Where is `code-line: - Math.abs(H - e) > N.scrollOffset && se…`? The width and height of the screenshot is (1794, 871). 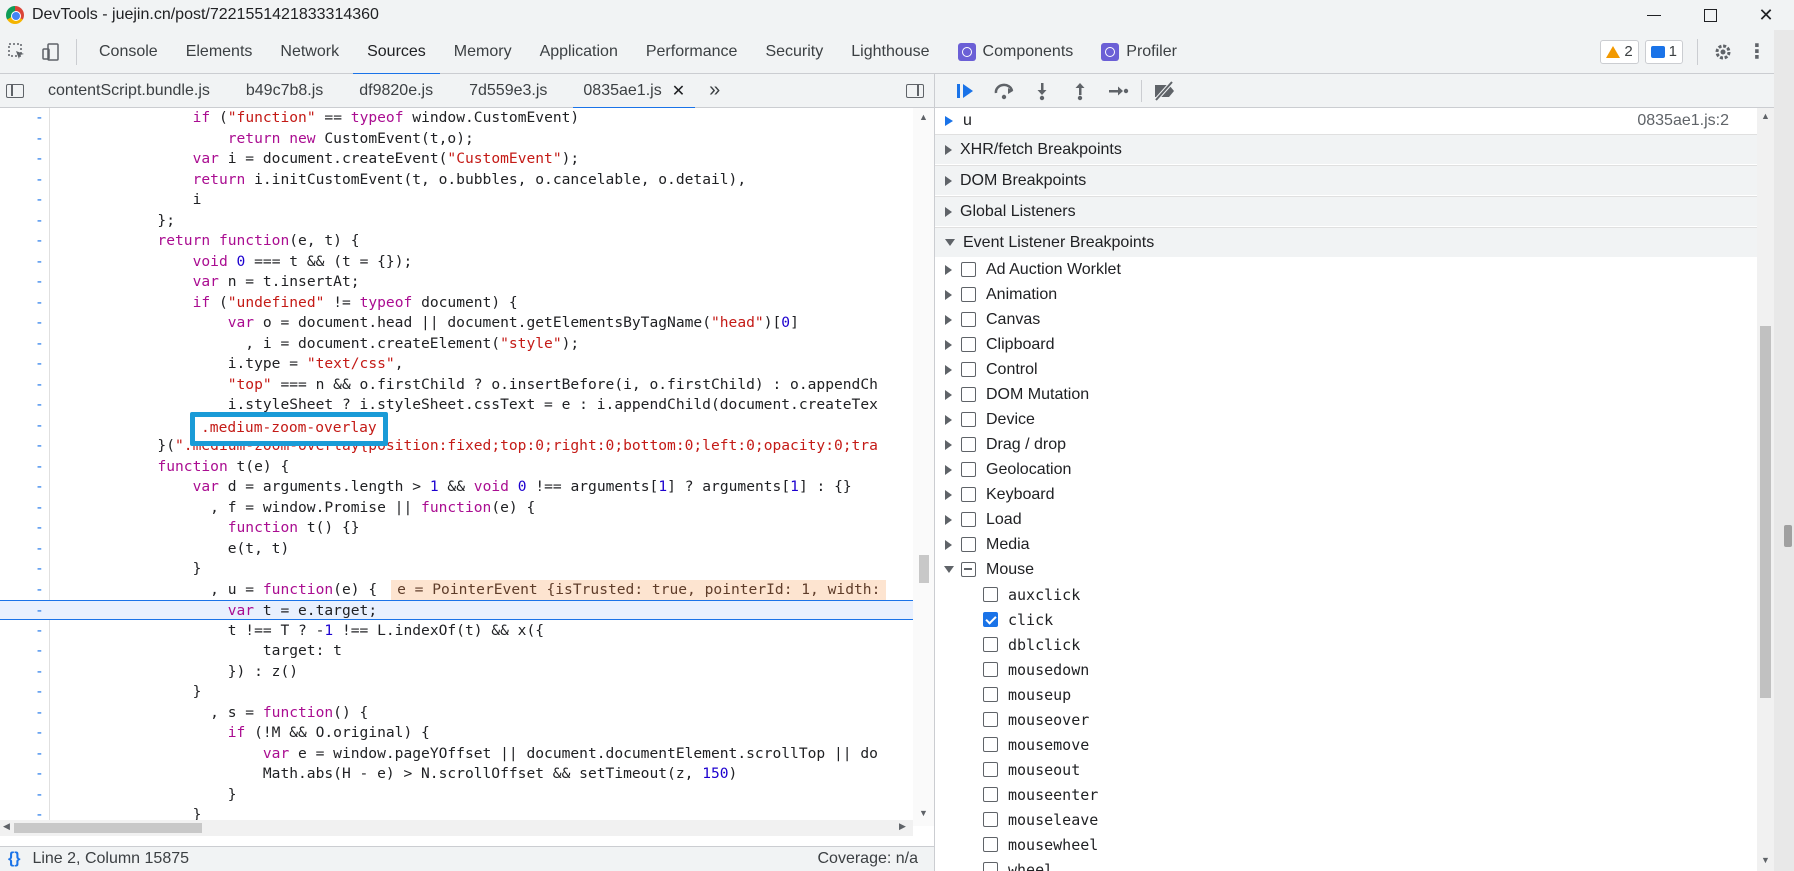
code-line: - Math.abs(H - e) > N.scrollOffset && se… is located at coordinates (456, 774).